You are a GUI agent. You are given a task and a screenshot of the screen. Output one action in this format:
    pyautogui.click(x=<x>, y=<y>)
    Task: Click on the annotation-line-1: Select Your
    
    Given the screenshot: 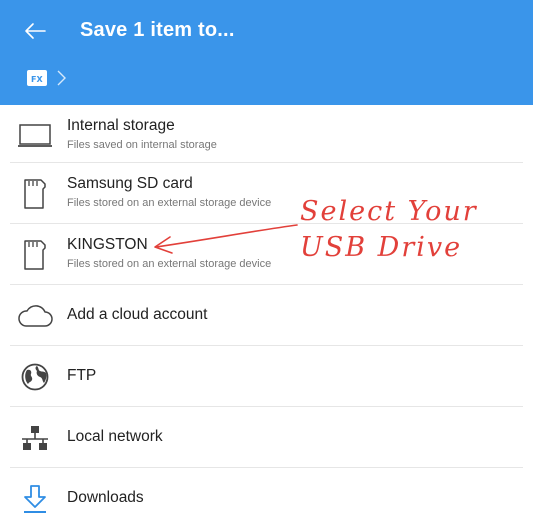 What is the action you would take?
    pyautogui.click(x=389, y=211)
    